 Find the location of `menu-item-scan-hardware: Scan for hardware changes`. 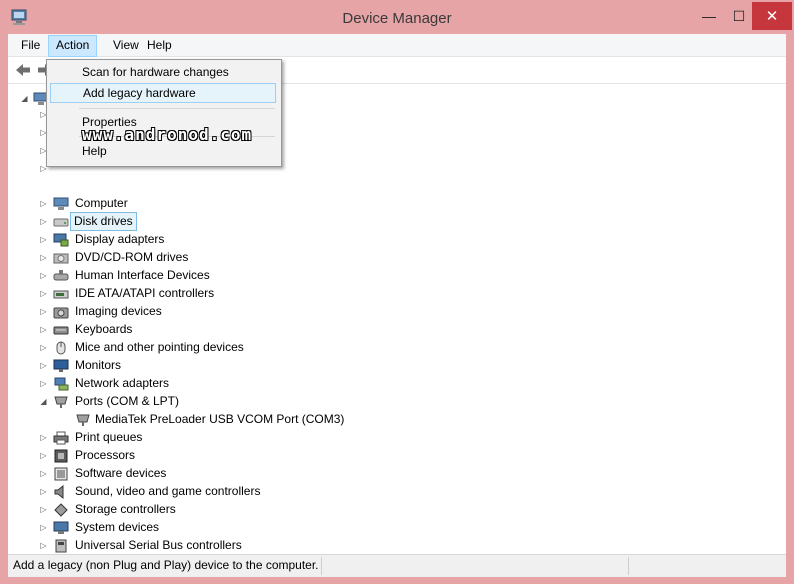

menu-item-scan-hardware: Scan for hardware changes is located at coordinates (163, 72).